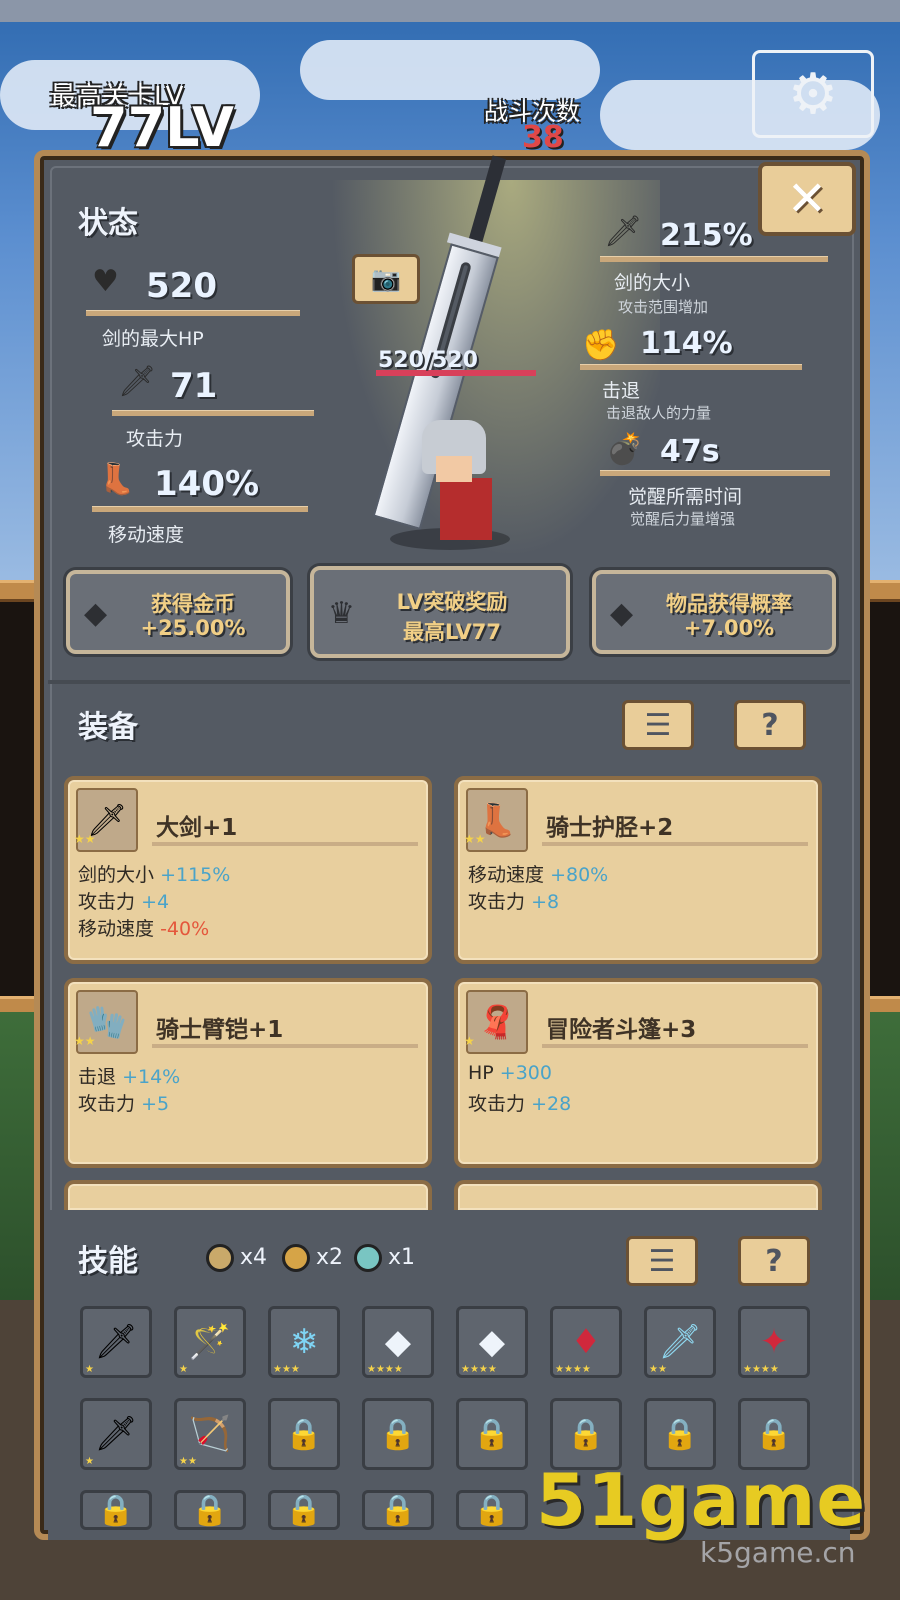 Image resolution: width=900 pixels, height=1600 pixels. What do you see at coordinates (185, 929) in the screenshot?
I see `stat-value: -40%` at bounding box center [185, 929].